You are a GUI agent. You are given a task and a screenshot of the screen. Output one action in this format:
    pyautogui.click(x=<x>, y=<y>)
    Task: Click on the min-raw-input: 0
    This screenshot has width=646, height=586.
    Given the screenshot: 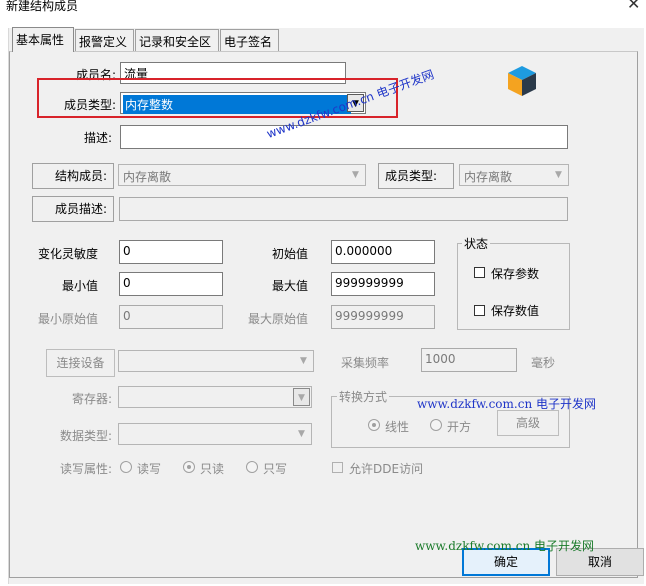 What is the action you would take?
    pyautogui.click(x=171, y=317)
    